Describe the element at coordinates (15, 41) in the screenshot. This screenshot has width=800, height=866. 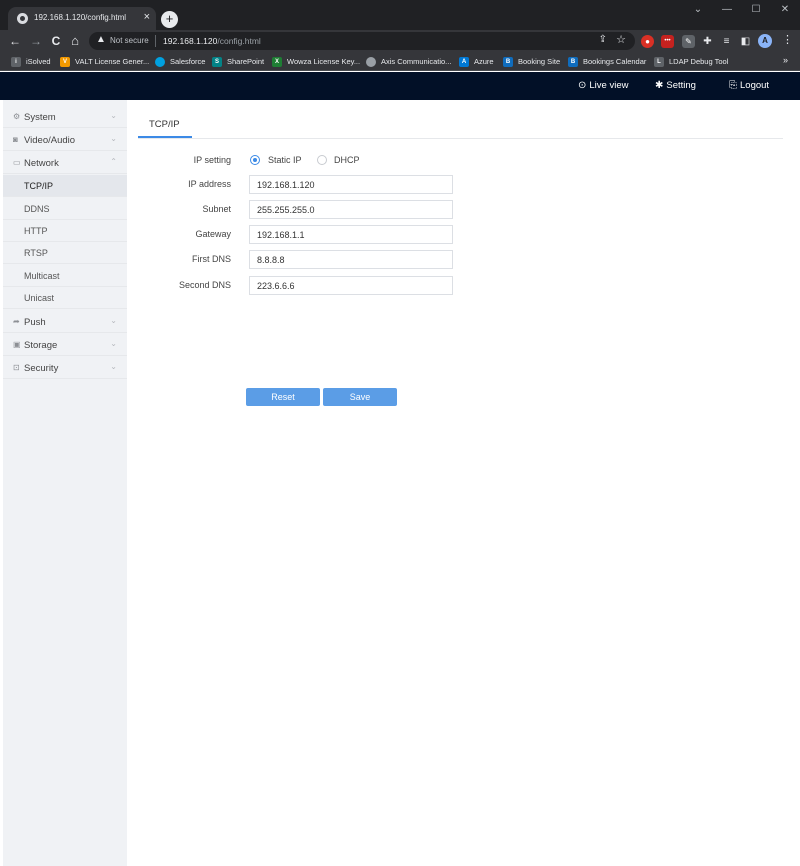
I see `back-icon: ←` at that location.